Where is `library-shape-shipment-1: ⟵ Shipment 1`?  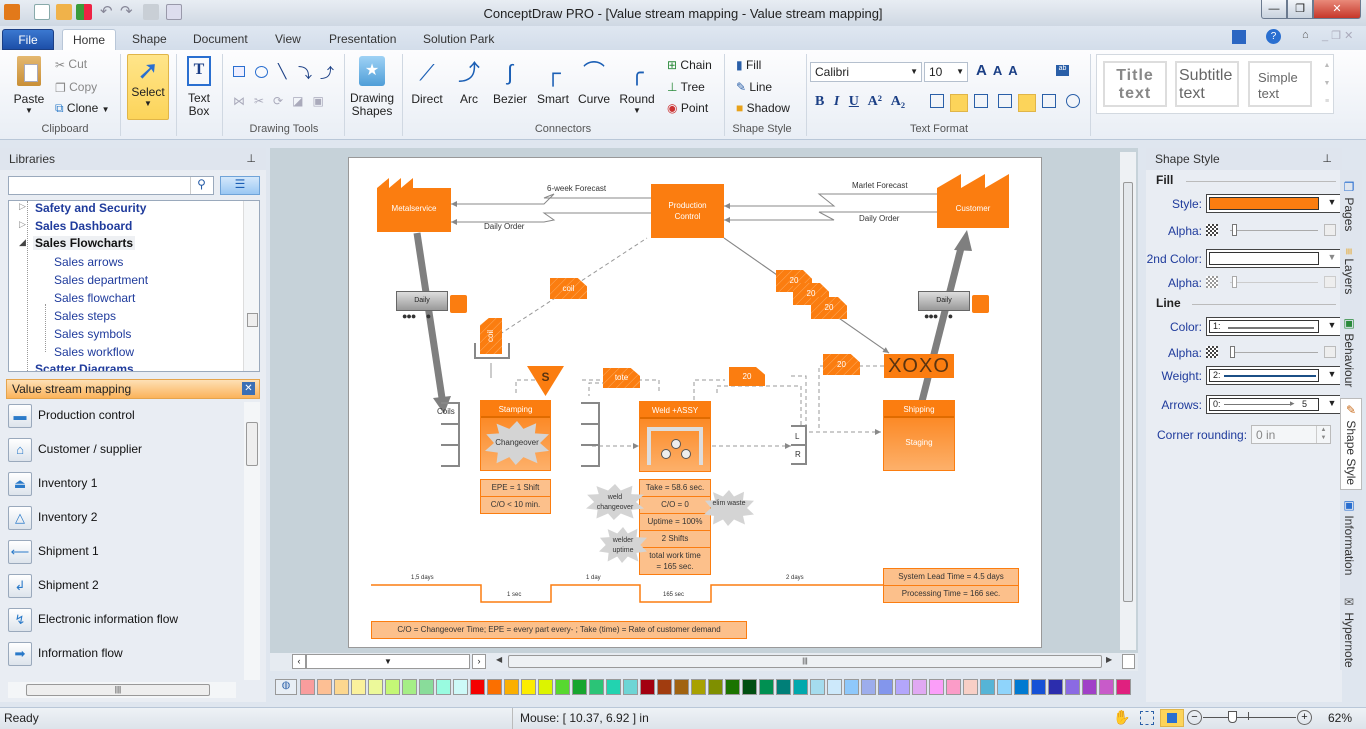
library-shape-shipment-1: ⟵ Shipment 1 is located at coordinates (125, 553).